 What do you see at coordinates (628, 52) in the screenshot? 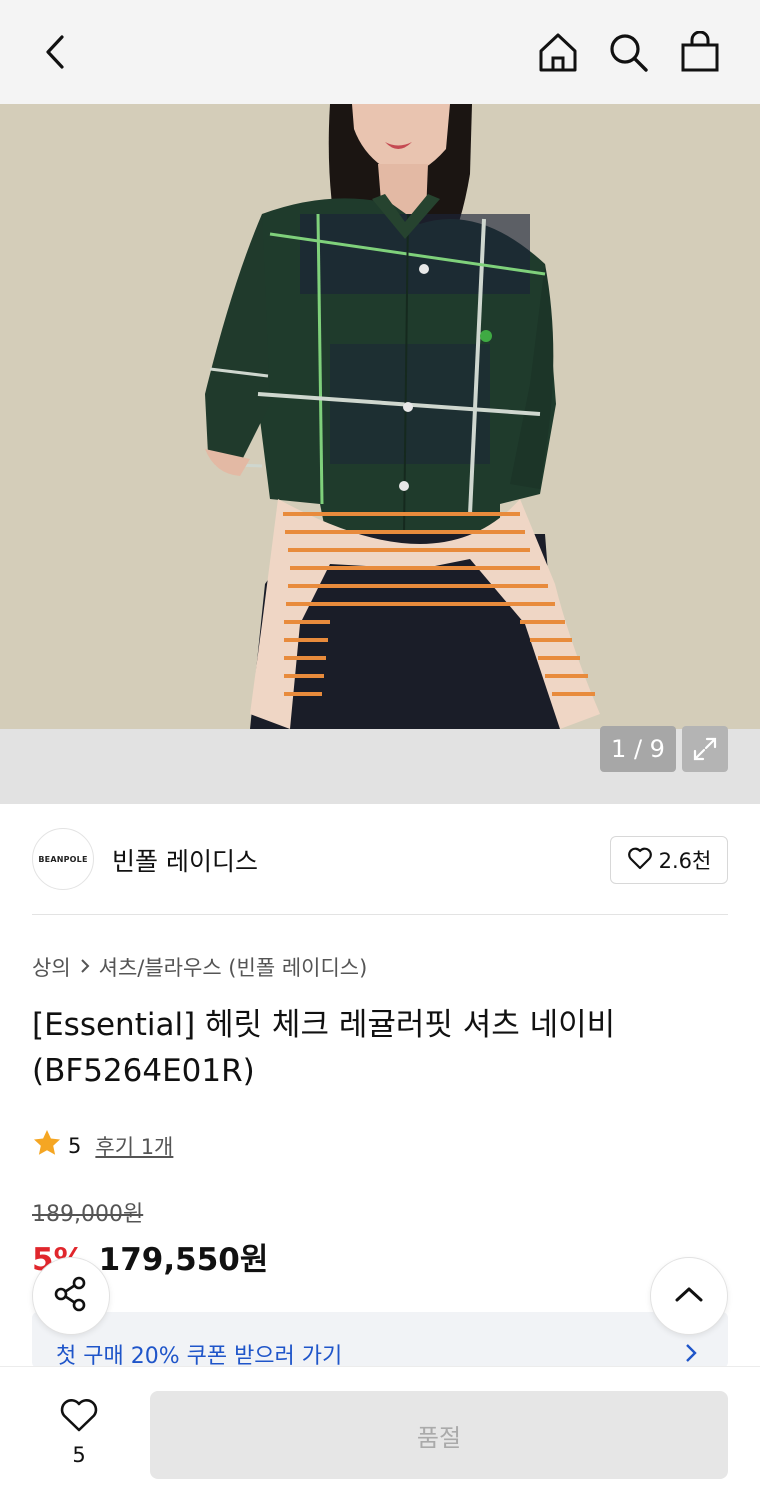
I see `search-icon` at bounding box center [628, 52].